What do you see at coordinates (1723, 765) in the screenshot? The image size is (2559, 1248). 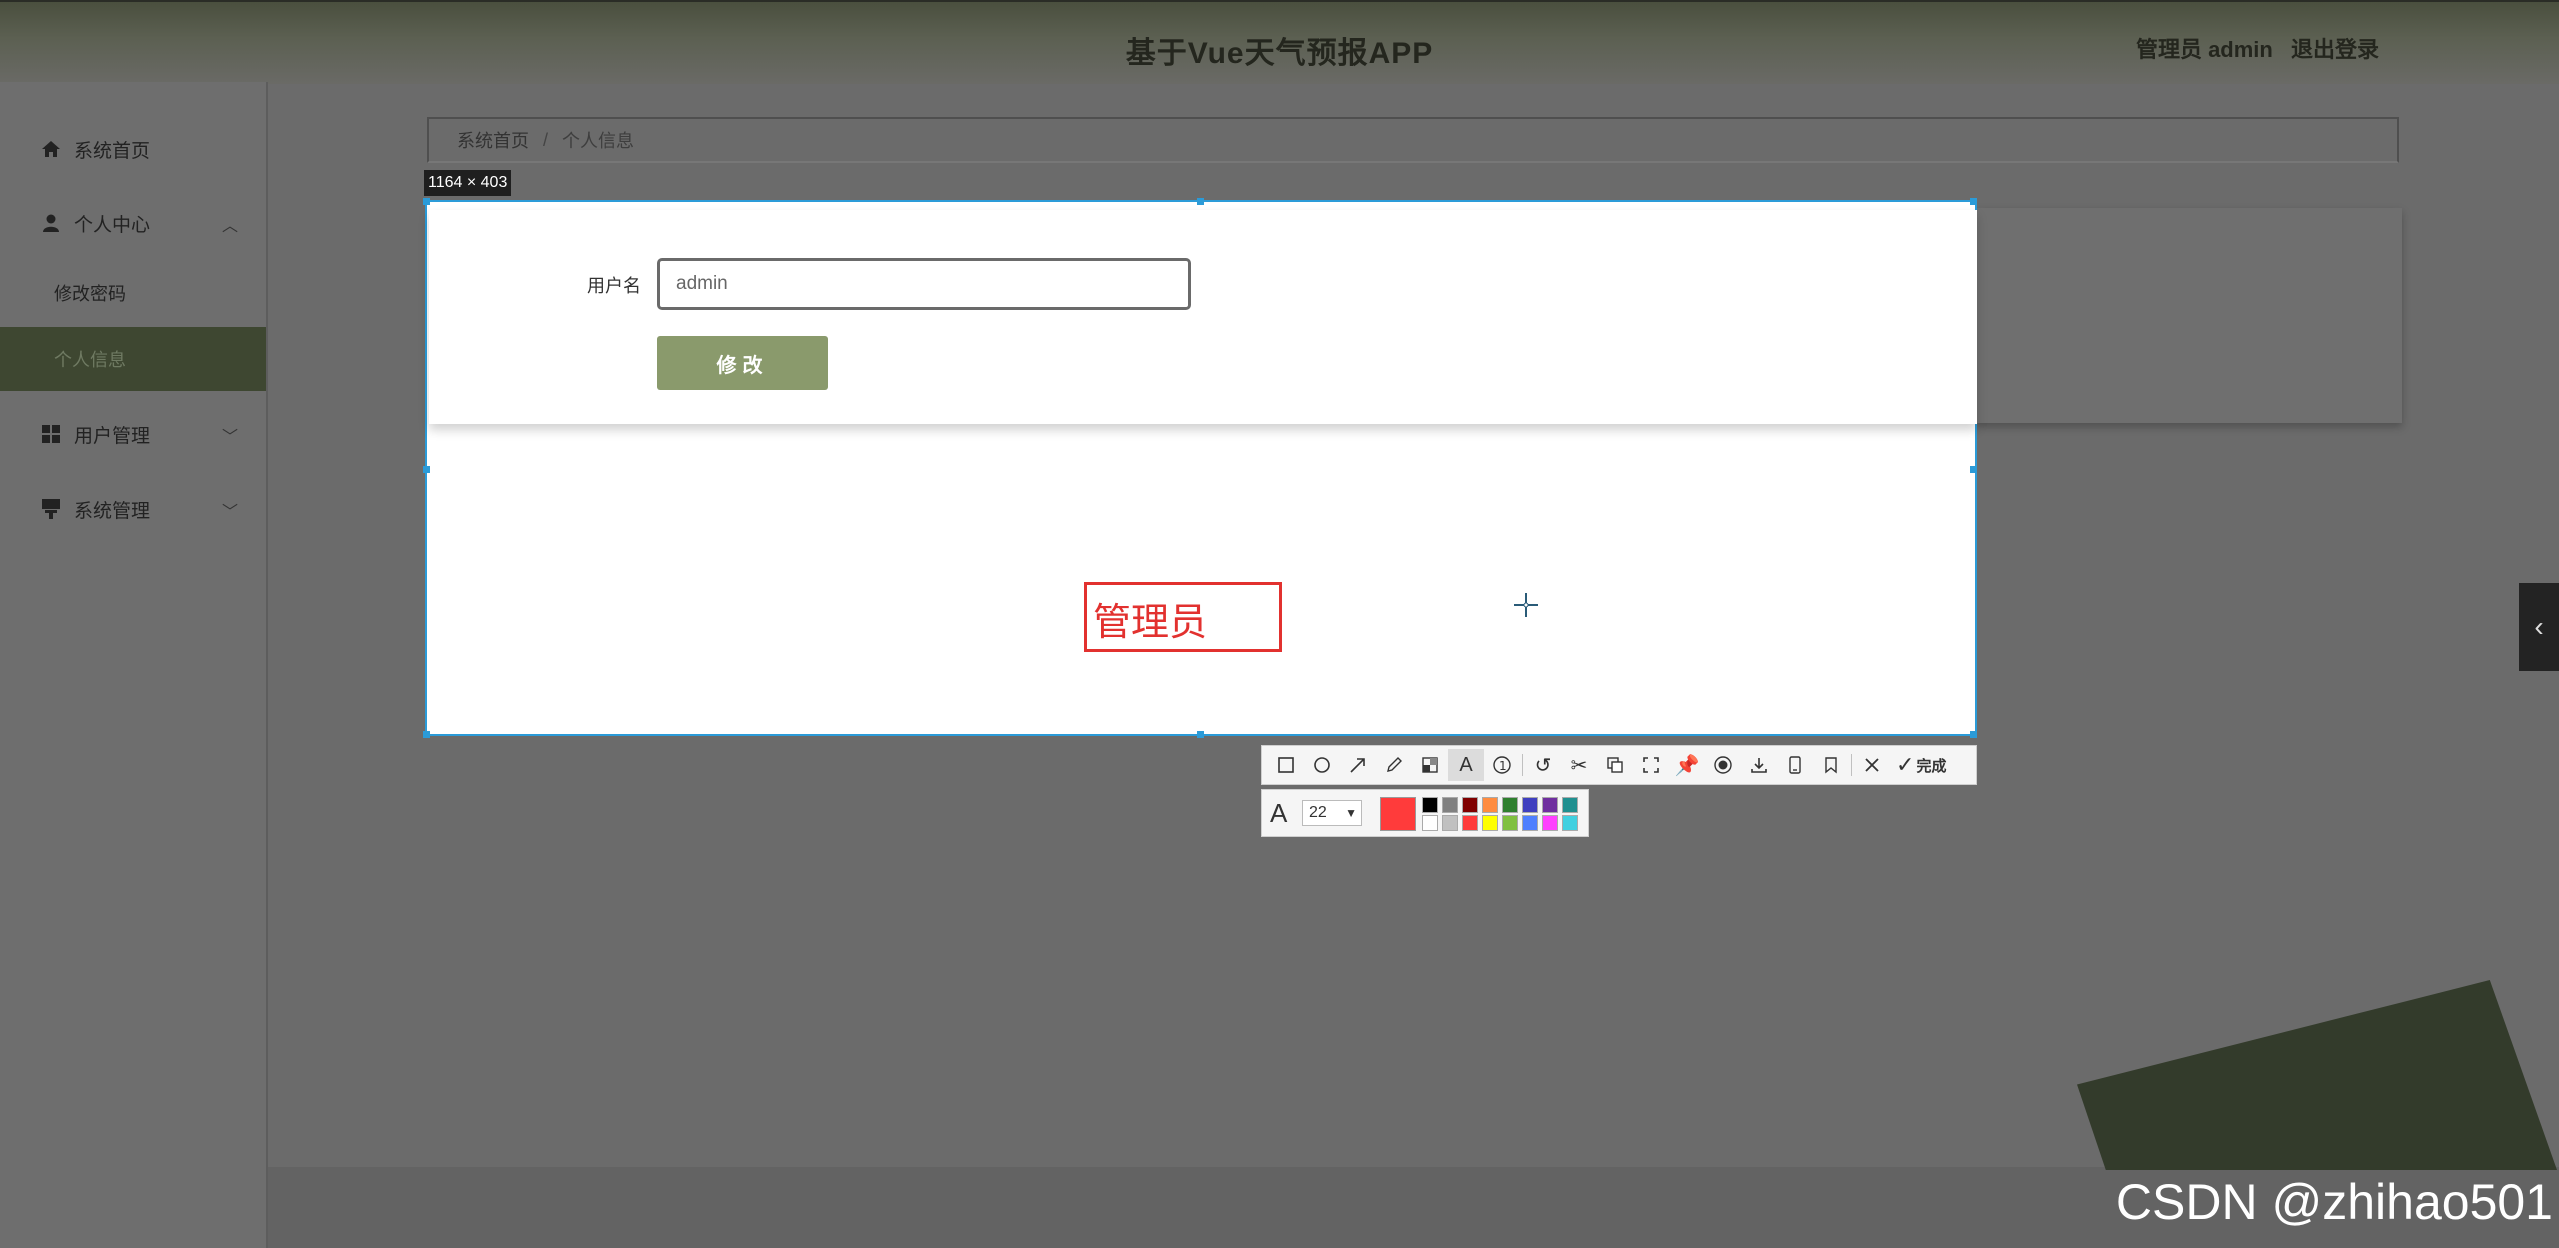 I see `record-icon` at bounding box center [1723, 765].